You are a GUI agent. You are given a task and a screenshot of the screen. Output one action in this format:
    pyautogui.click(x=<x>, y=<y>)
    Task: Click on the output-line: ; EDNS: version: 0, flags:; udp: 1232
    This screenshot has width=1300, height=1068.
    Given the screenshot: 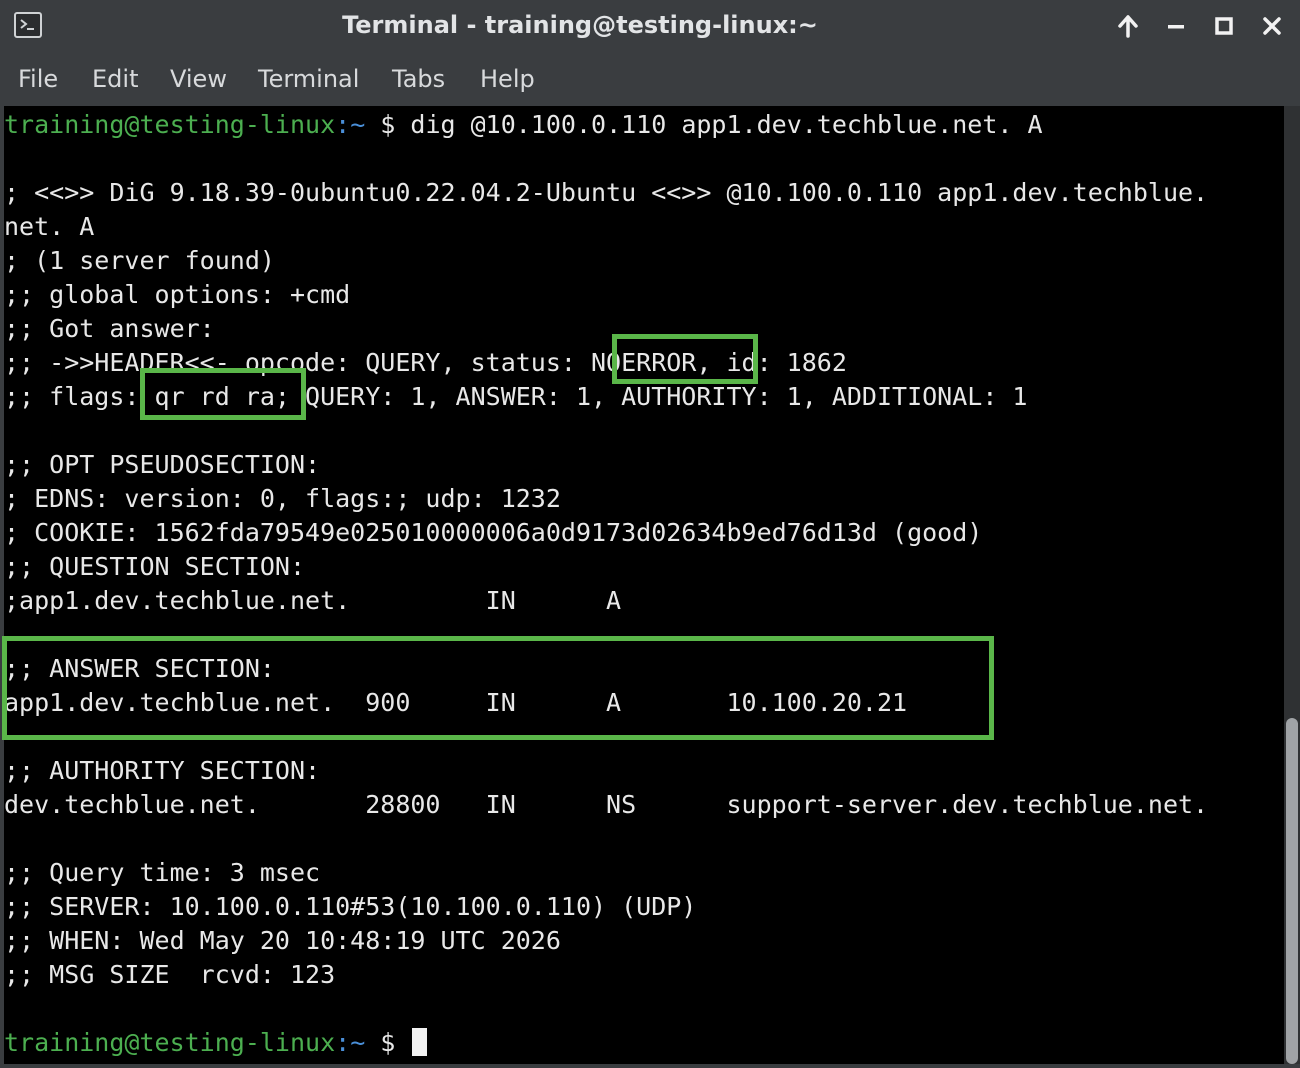 What is the action you would take?
    pyautogui.click(x=282, y=498)
    